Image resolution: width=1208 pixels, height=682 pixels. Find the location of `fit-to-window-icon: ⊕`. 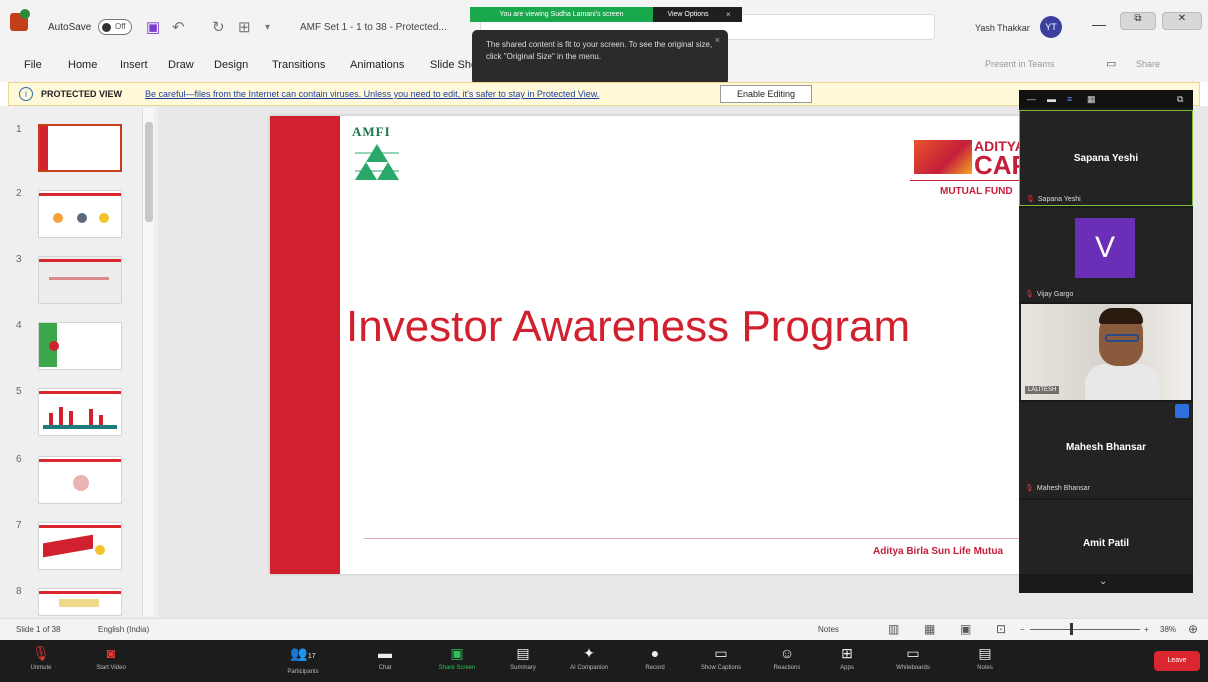

fit-to-window-icon: ⊕ is located at coordinates (1193, 629).